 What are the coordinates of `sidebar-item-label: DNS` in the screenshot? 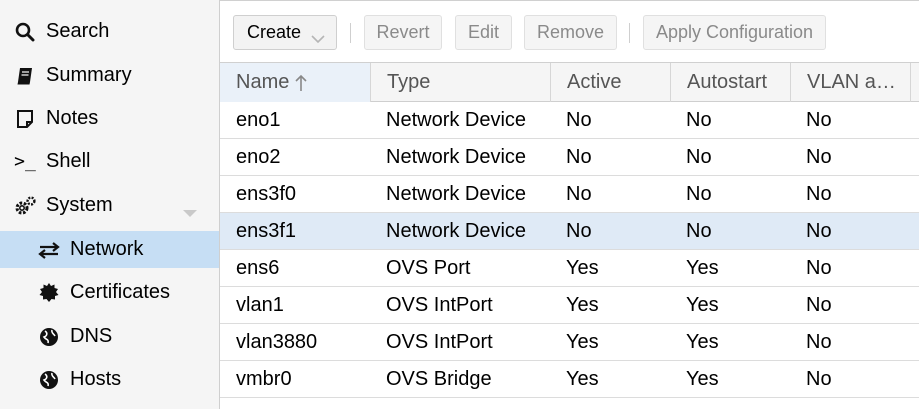 It's located at (91, 336).